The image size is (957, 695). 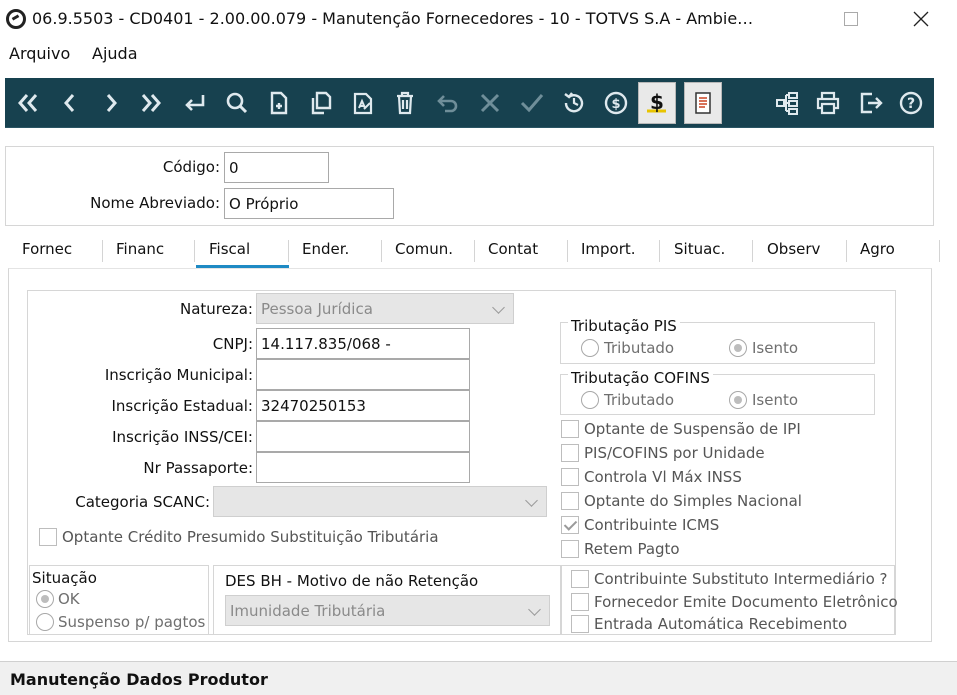 What do you see at coordinates (64, 578) in the screenshot?
I see `situacao-title: Situação` at bounding box center [64, 578].